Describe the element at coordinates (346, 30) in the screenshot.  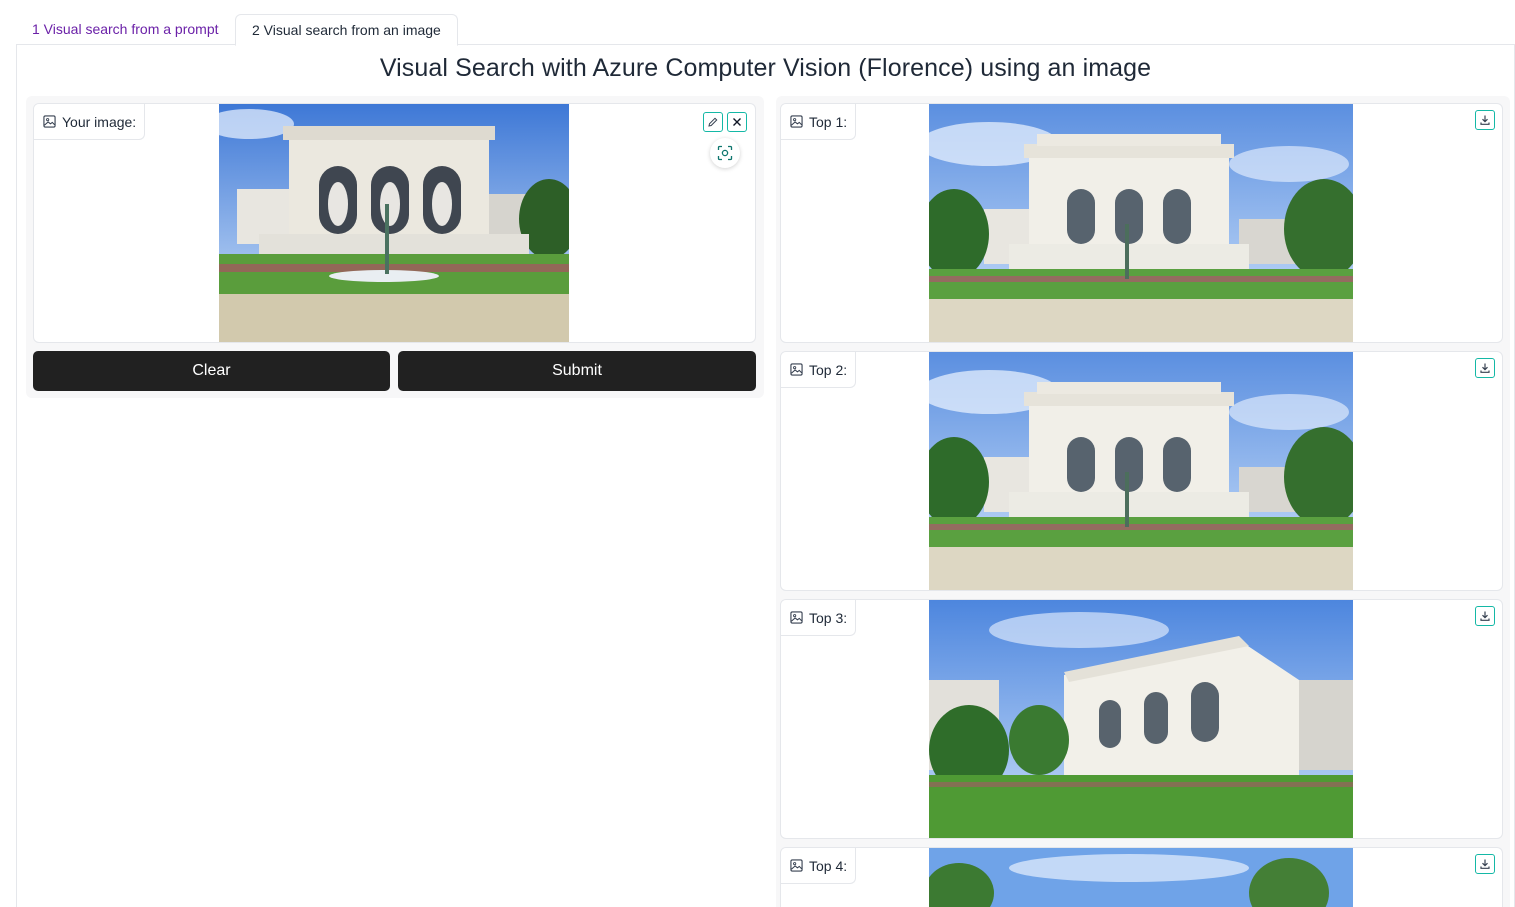
I see `tab-visual-search-image: 2 Visual search from an image` at that location.